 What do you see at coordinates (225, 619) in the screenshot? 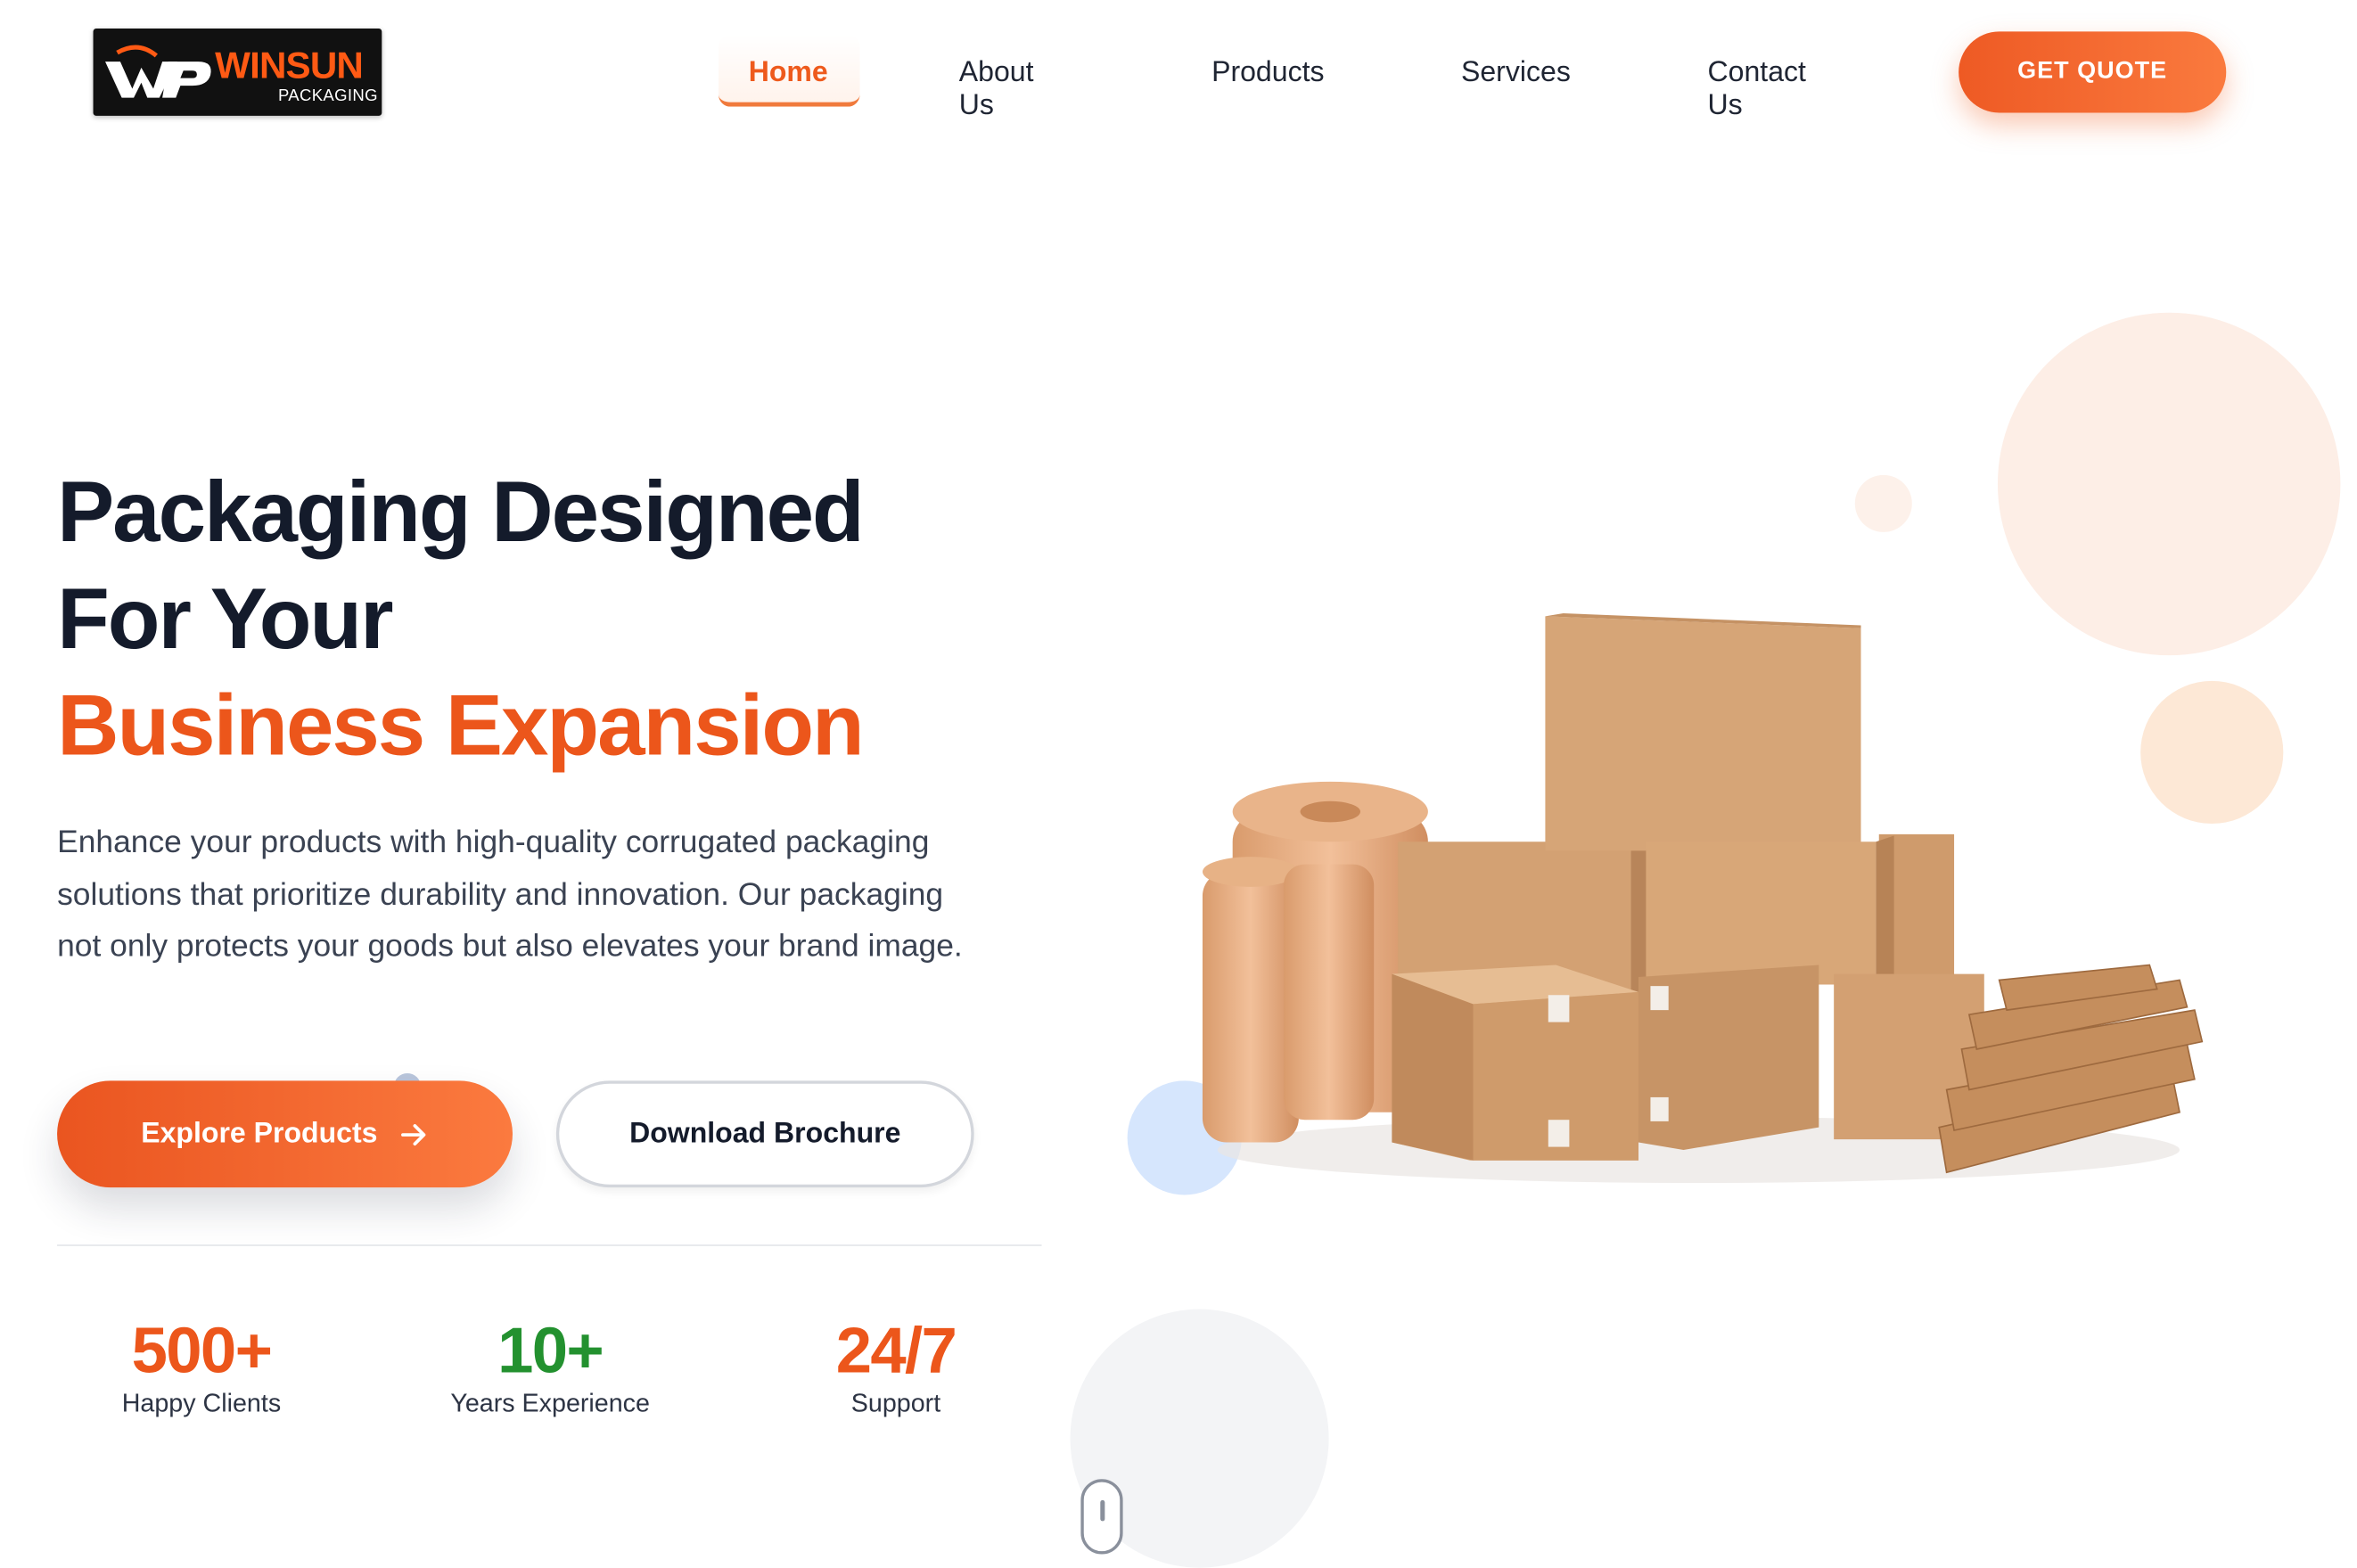
I see `hero-title-line2: For Your` at bounding box center [225, 619].